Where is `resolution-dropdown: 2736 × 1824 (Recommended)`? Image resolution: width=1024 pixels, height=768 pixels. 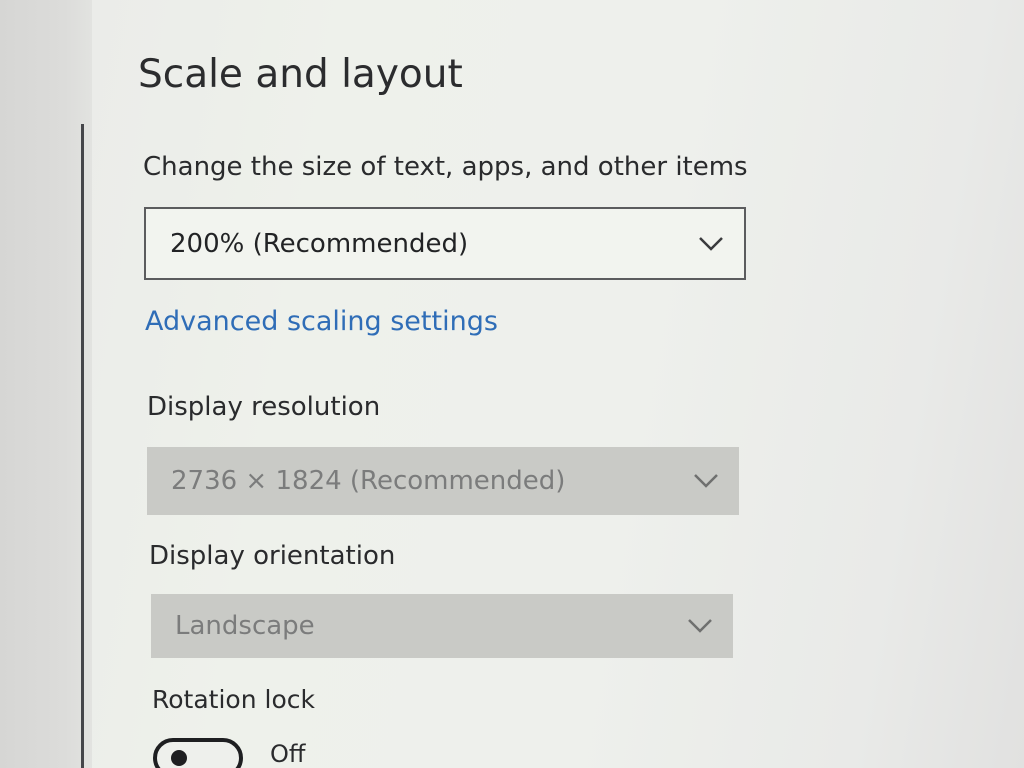 resolution-dropdown: 2736 × 1824 (Recommended) is located at coordinates (443, 481).